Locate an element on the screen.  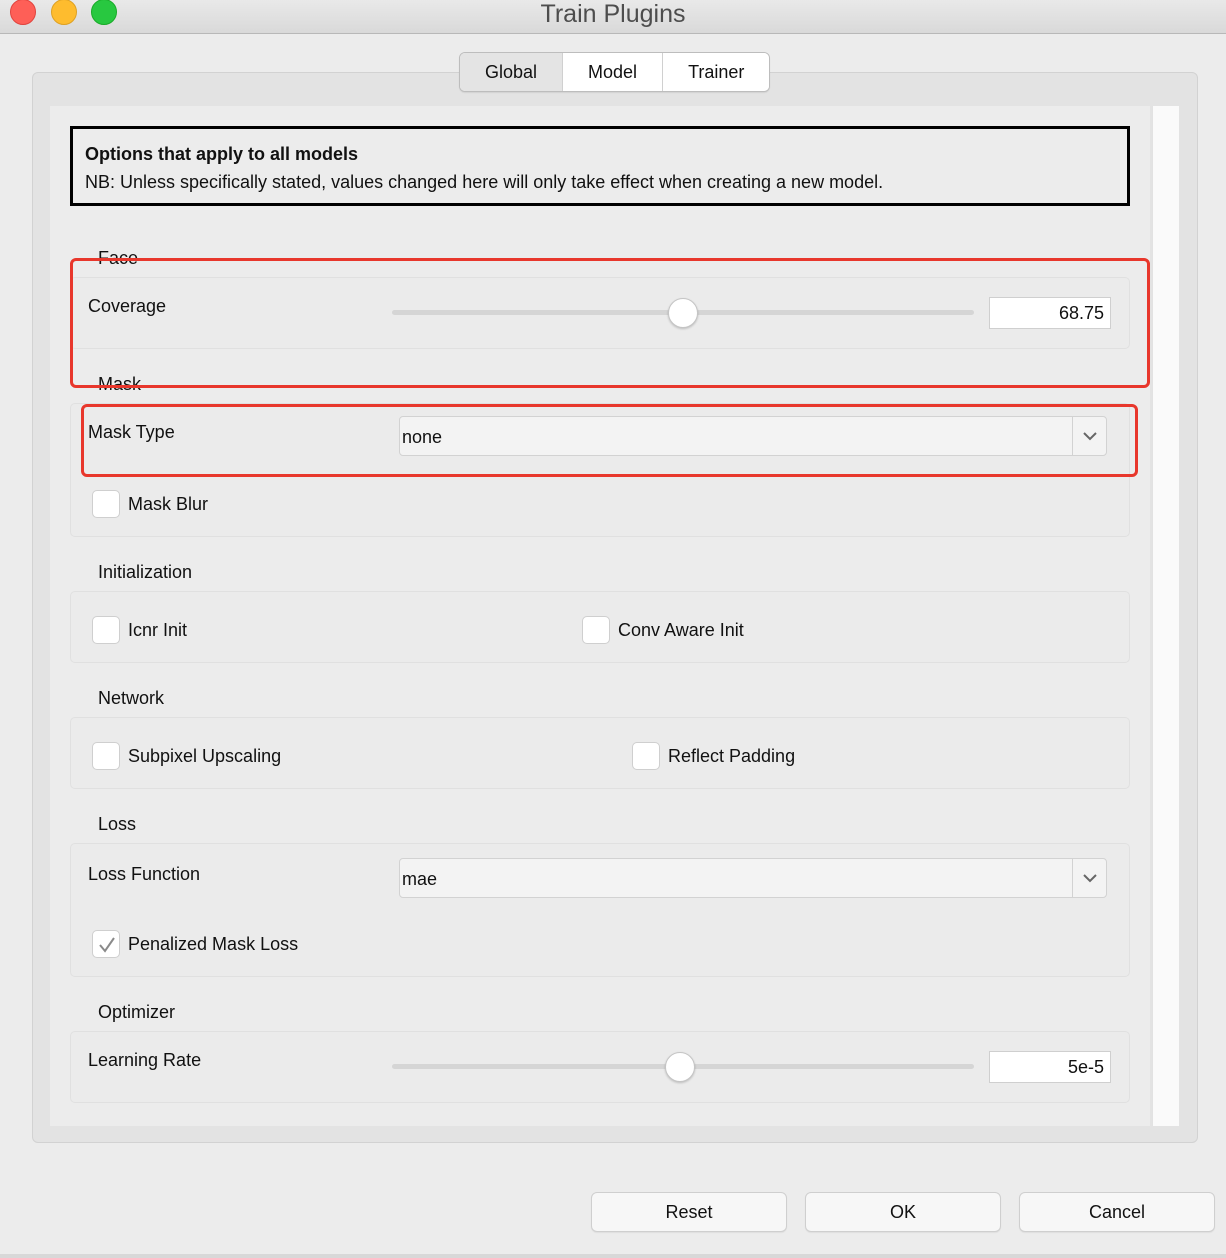
optimizer-group-title: Optimizer is located at coordinates (137, 1012).